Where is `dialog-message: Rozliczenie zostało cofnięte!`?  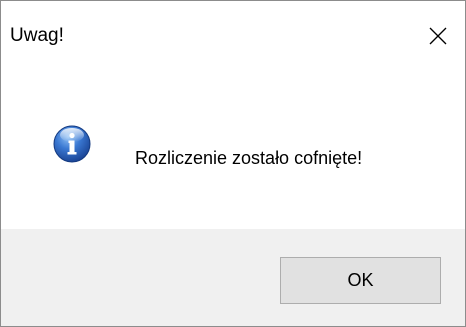 dialog-message: Rozliczenie zostało cofnięte! is located at coordinates (249, 158).